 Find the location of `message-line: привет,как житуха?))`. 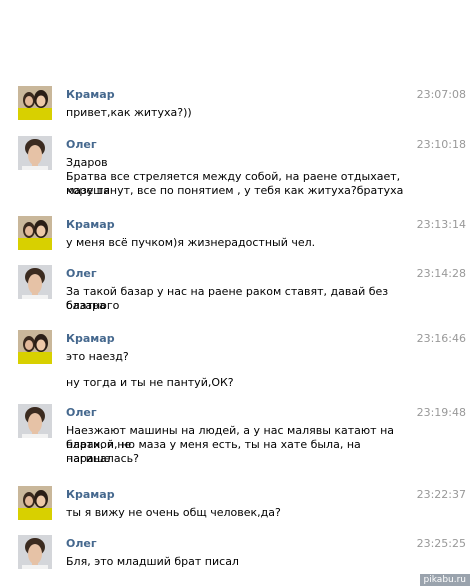

message-line: привет,как житуха?)) is located at coordinates (129, 112).